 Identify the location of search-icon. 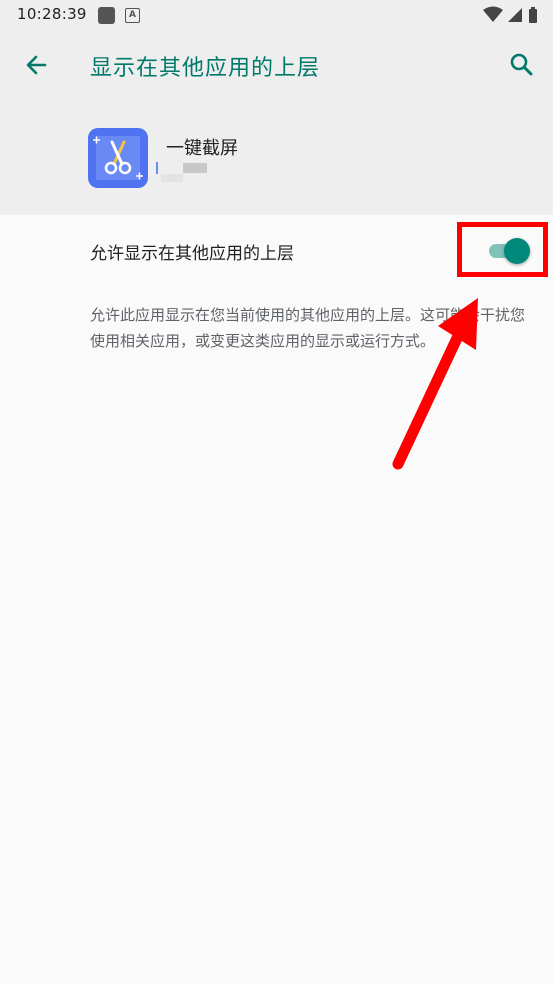
(521, 64).